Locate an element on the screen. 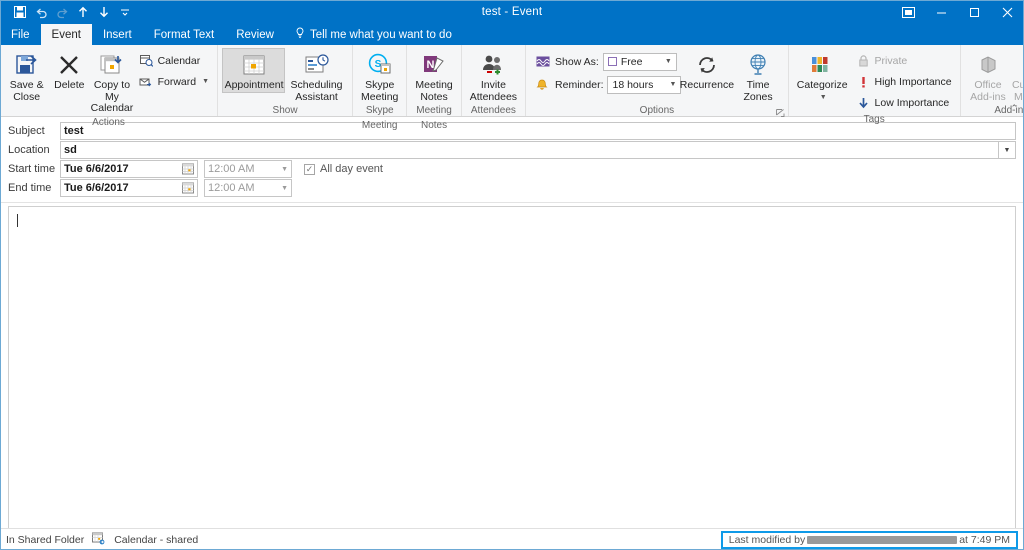 The image size is (1024, 550). categorize-button: Categorize ▼ is located at coordinates (822, 75).